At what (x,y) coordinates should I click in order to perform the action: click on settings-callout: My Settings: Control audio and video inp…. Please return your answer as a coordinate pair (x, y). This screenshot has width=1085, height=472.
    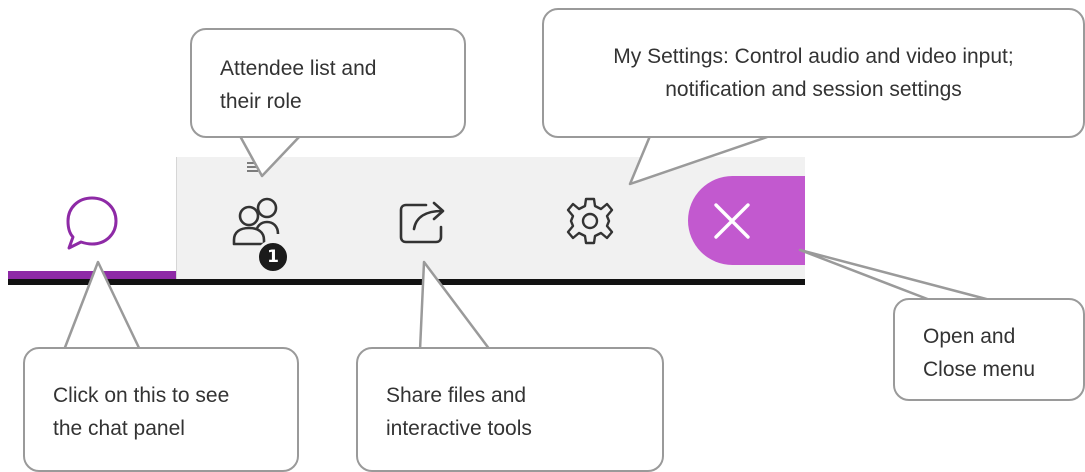
    Looking at the image, I should click on (813, 73).